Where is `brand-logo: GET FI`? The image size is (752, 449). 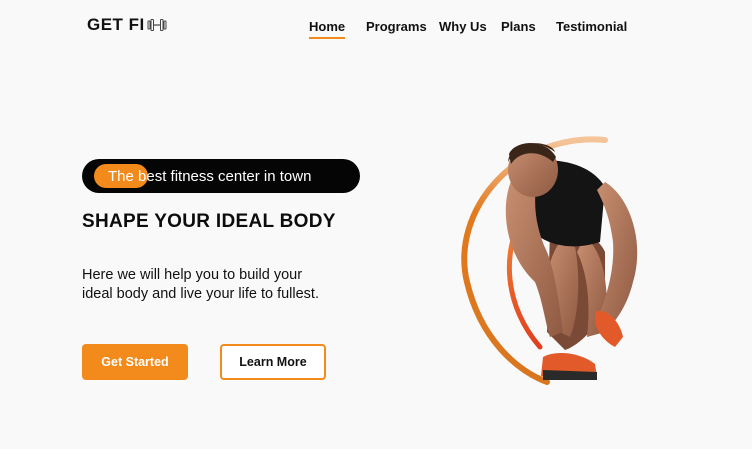
brand-logo: GET FI is located at coordinates (127, 25).